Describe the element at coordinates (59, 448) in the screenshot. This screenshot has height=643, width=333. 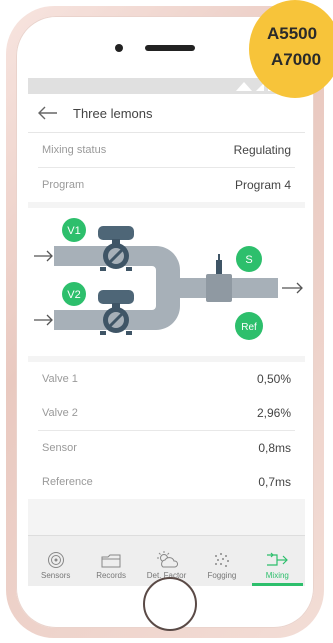
I see `row-label: Sensor` at that location.